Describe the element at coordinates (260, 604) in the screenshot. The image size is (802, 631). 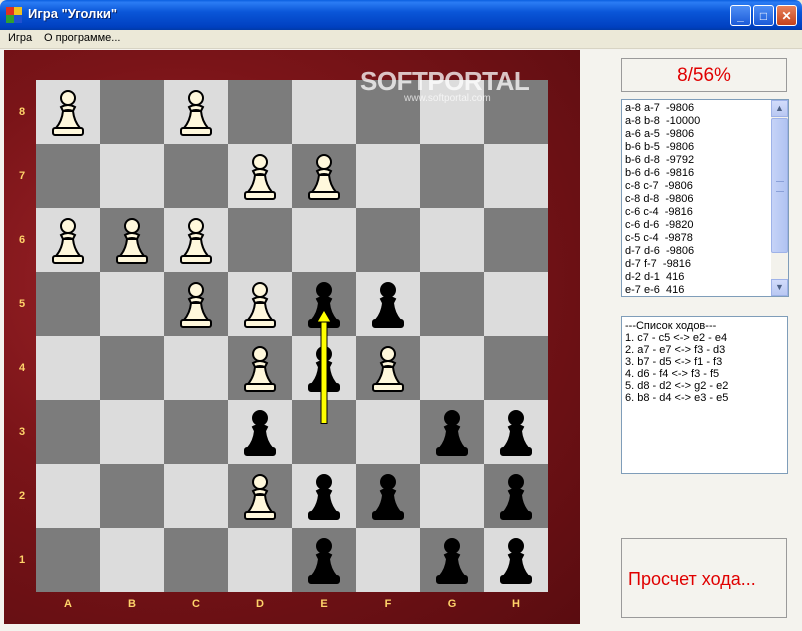
I see `file-label-d: D` at that location.